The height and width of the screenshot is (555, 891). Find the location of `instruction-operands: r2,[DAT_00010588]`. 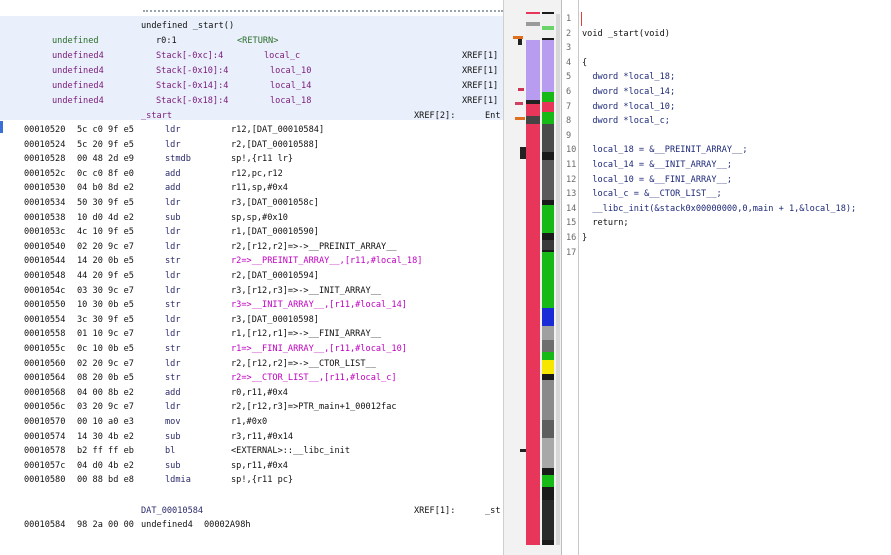

instruction-operands: r2,[DAT_00010588] is located at coordinates (275, 145).